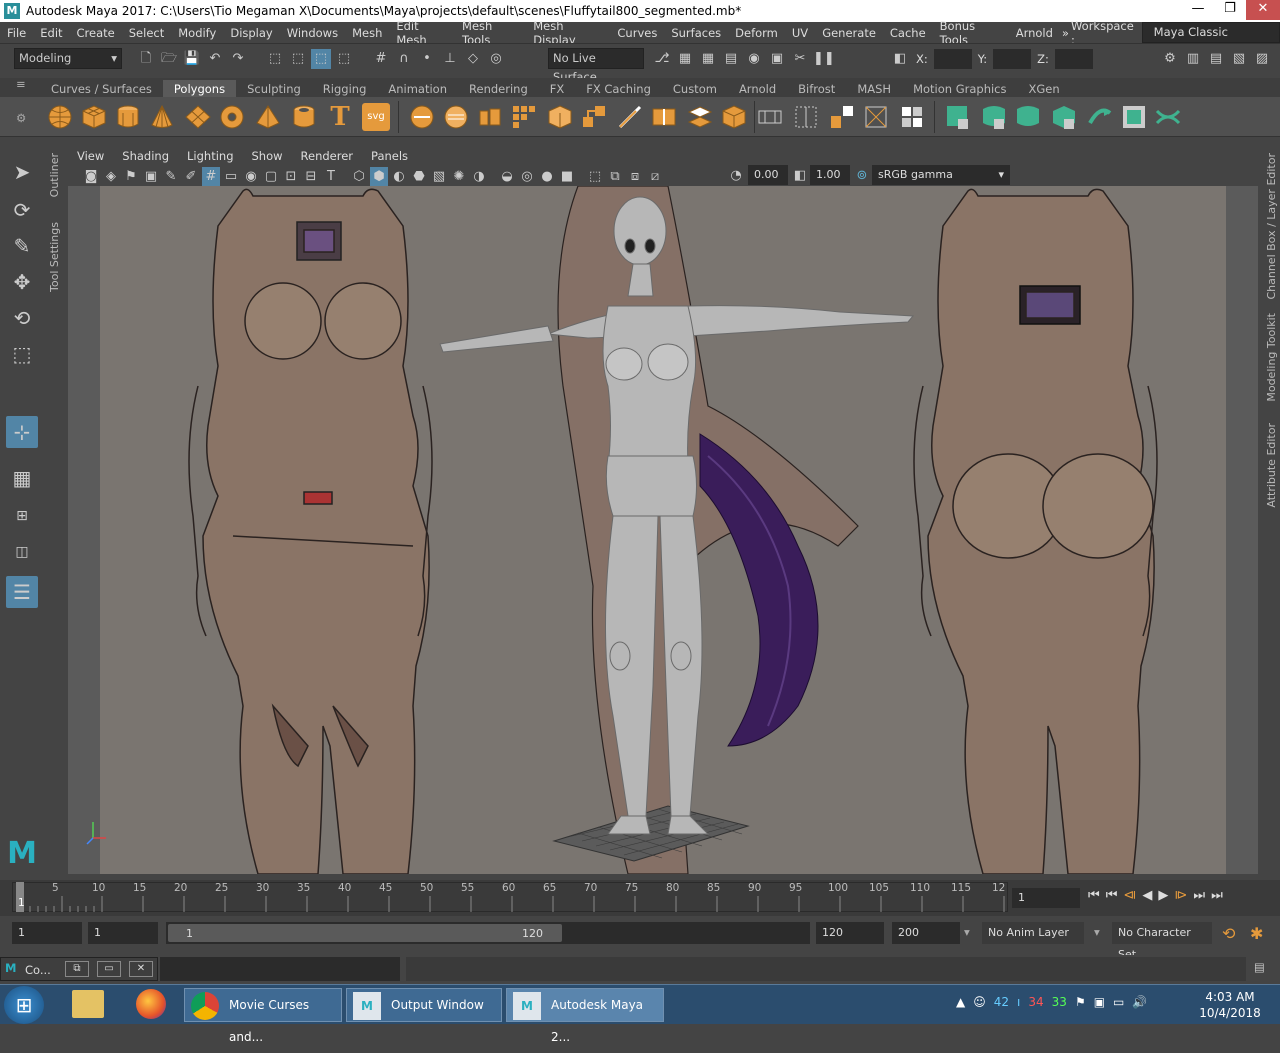 This screenshot has width=1280, height=1053. Describe the element at coordinates (345, 89) in the screenshot. I see `shelf-tab-rigging: Rigging` at that location.